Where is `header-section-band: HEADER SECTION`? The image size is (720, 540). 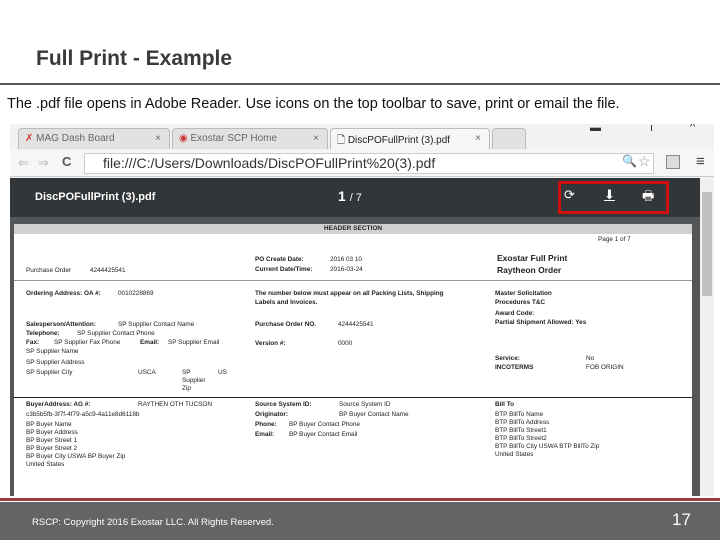
header-section-band: HEADER SECTION is located at coordinates (353, 229).